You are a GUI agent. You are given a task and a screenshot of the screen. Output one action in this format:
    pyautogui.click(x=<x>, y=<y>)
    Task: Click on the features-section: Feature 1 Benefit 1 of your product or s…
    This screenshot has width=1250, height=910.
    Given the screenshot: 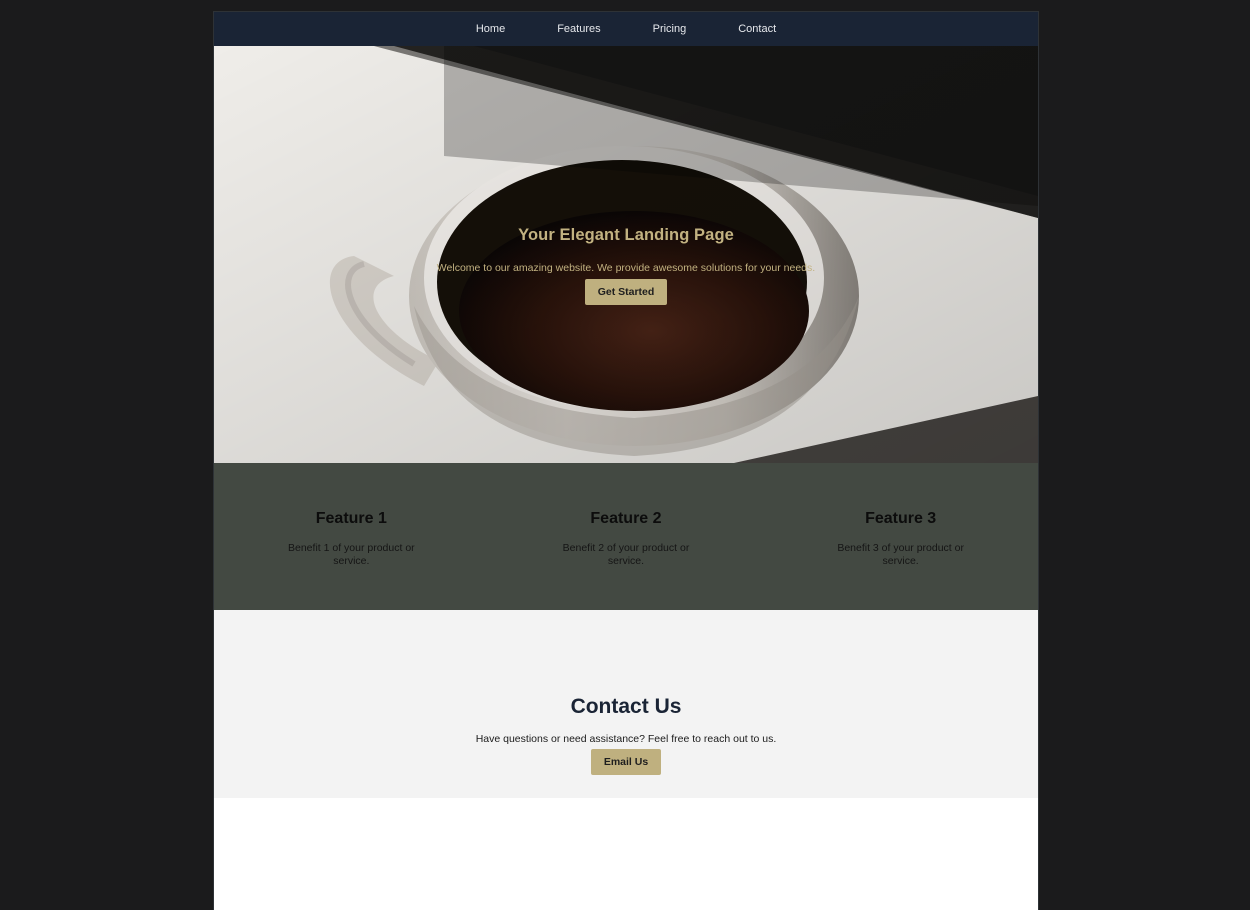 What is the action you would take?
    pyautogui.click(x=626, y=536)
    